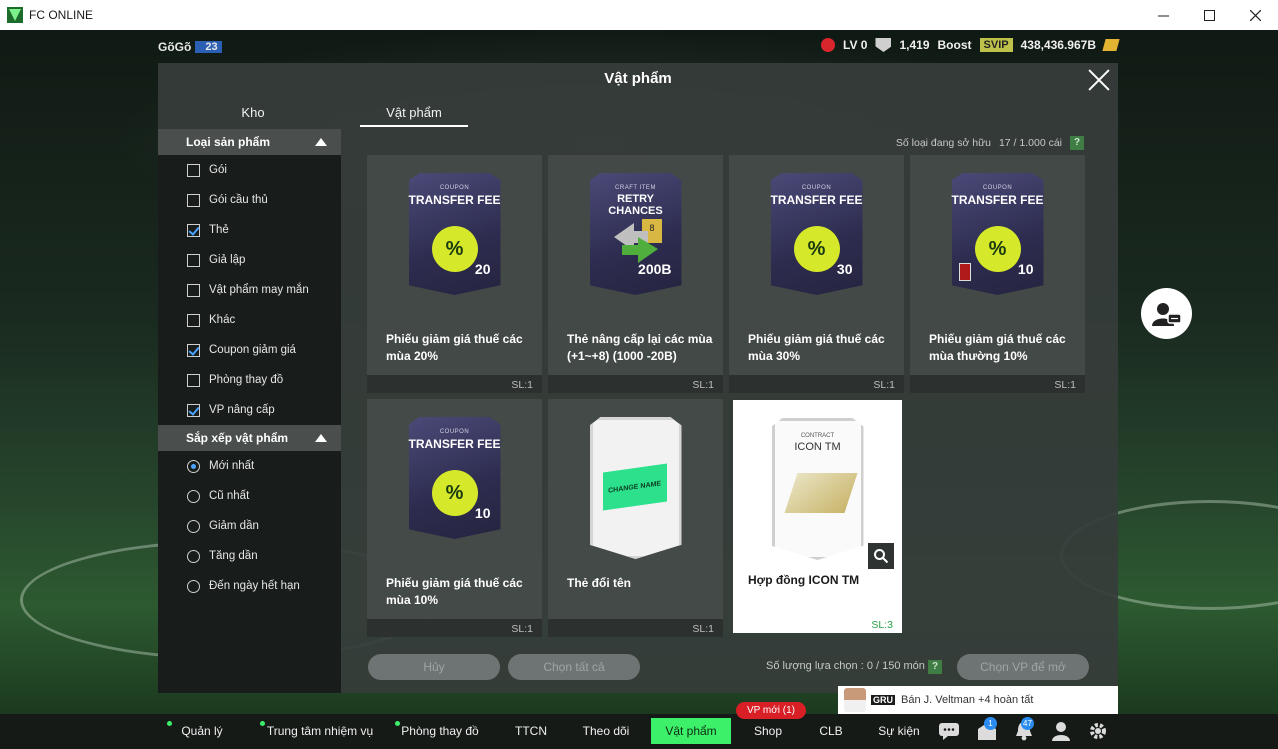 The width and height of the screenshot is (1278, 749). What do you see at coordinates (935, 667) in the screenshot?
I see `selection-help-icon: ?` at bounding box center [935, 667].